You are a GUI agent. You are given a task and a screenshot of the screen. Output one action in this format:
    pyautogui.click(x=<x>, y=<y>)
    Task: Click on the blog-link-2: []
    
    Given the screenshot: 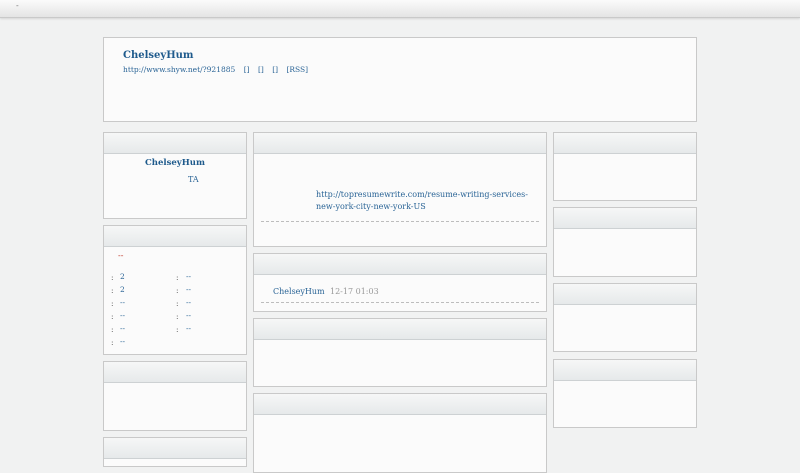 What is the action you would take?
    pyautogui.click(x=261, y=69)
    